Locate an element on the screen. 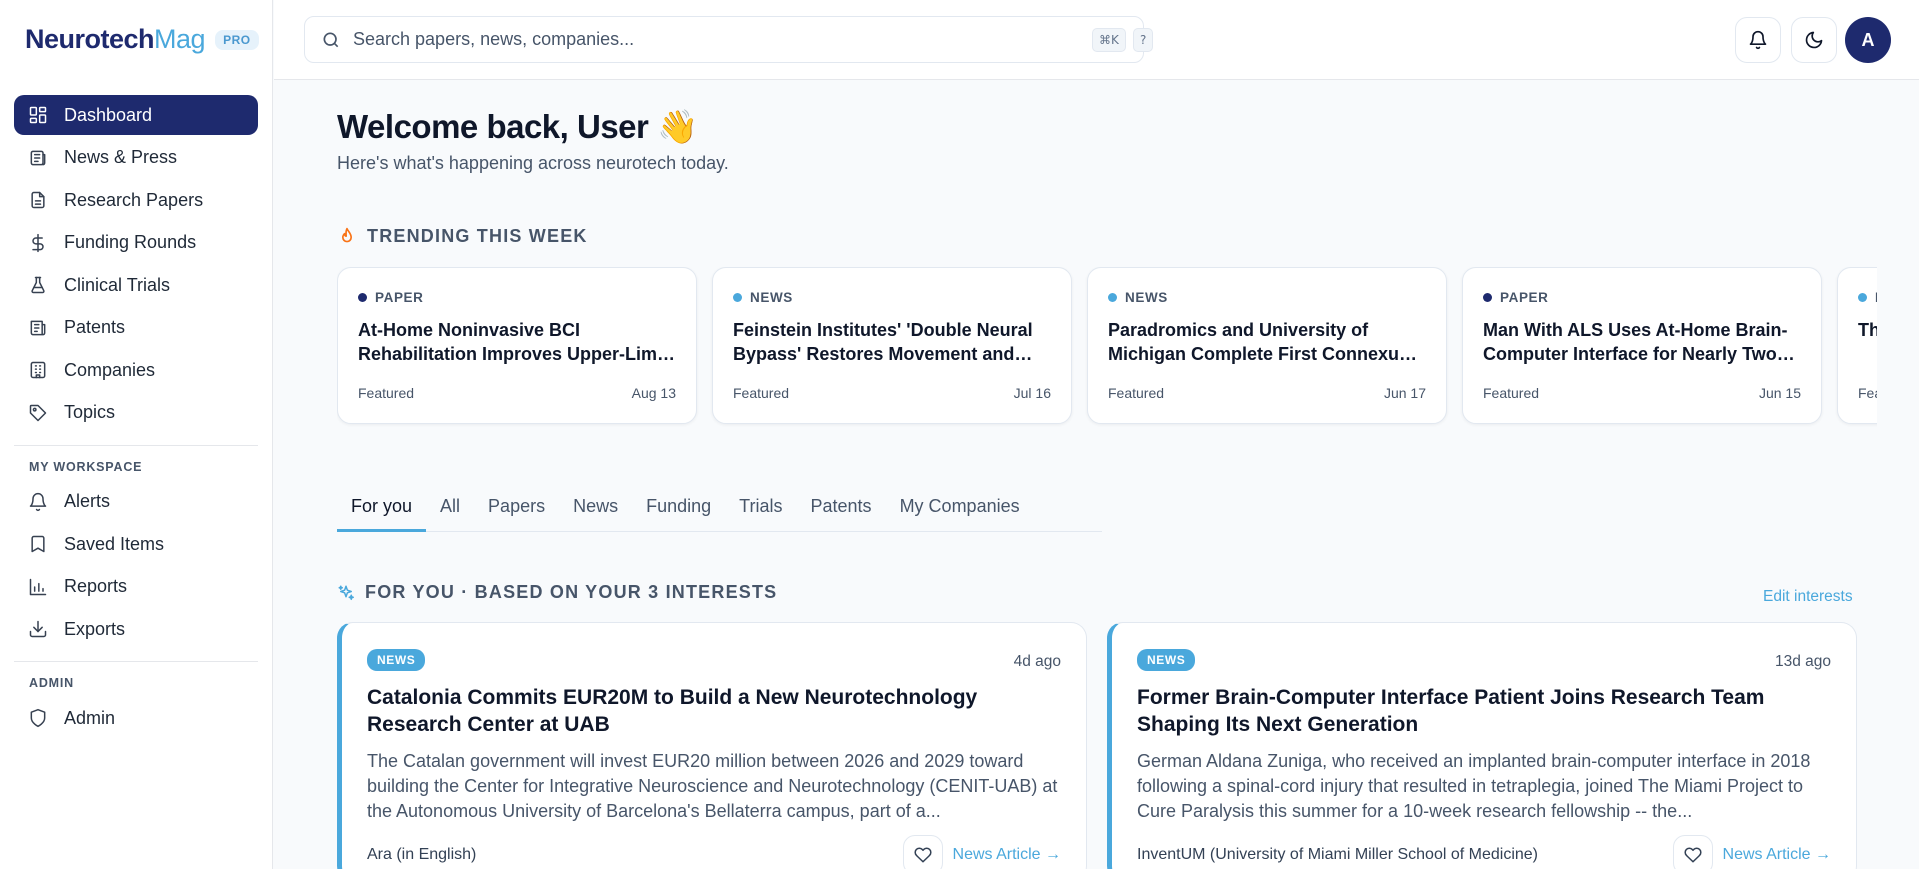 The image size is (1919, 869). for-you-title: FOR YOU · BASED ON YOUR 3 INTERESTS is located at coordinates (571, 592).